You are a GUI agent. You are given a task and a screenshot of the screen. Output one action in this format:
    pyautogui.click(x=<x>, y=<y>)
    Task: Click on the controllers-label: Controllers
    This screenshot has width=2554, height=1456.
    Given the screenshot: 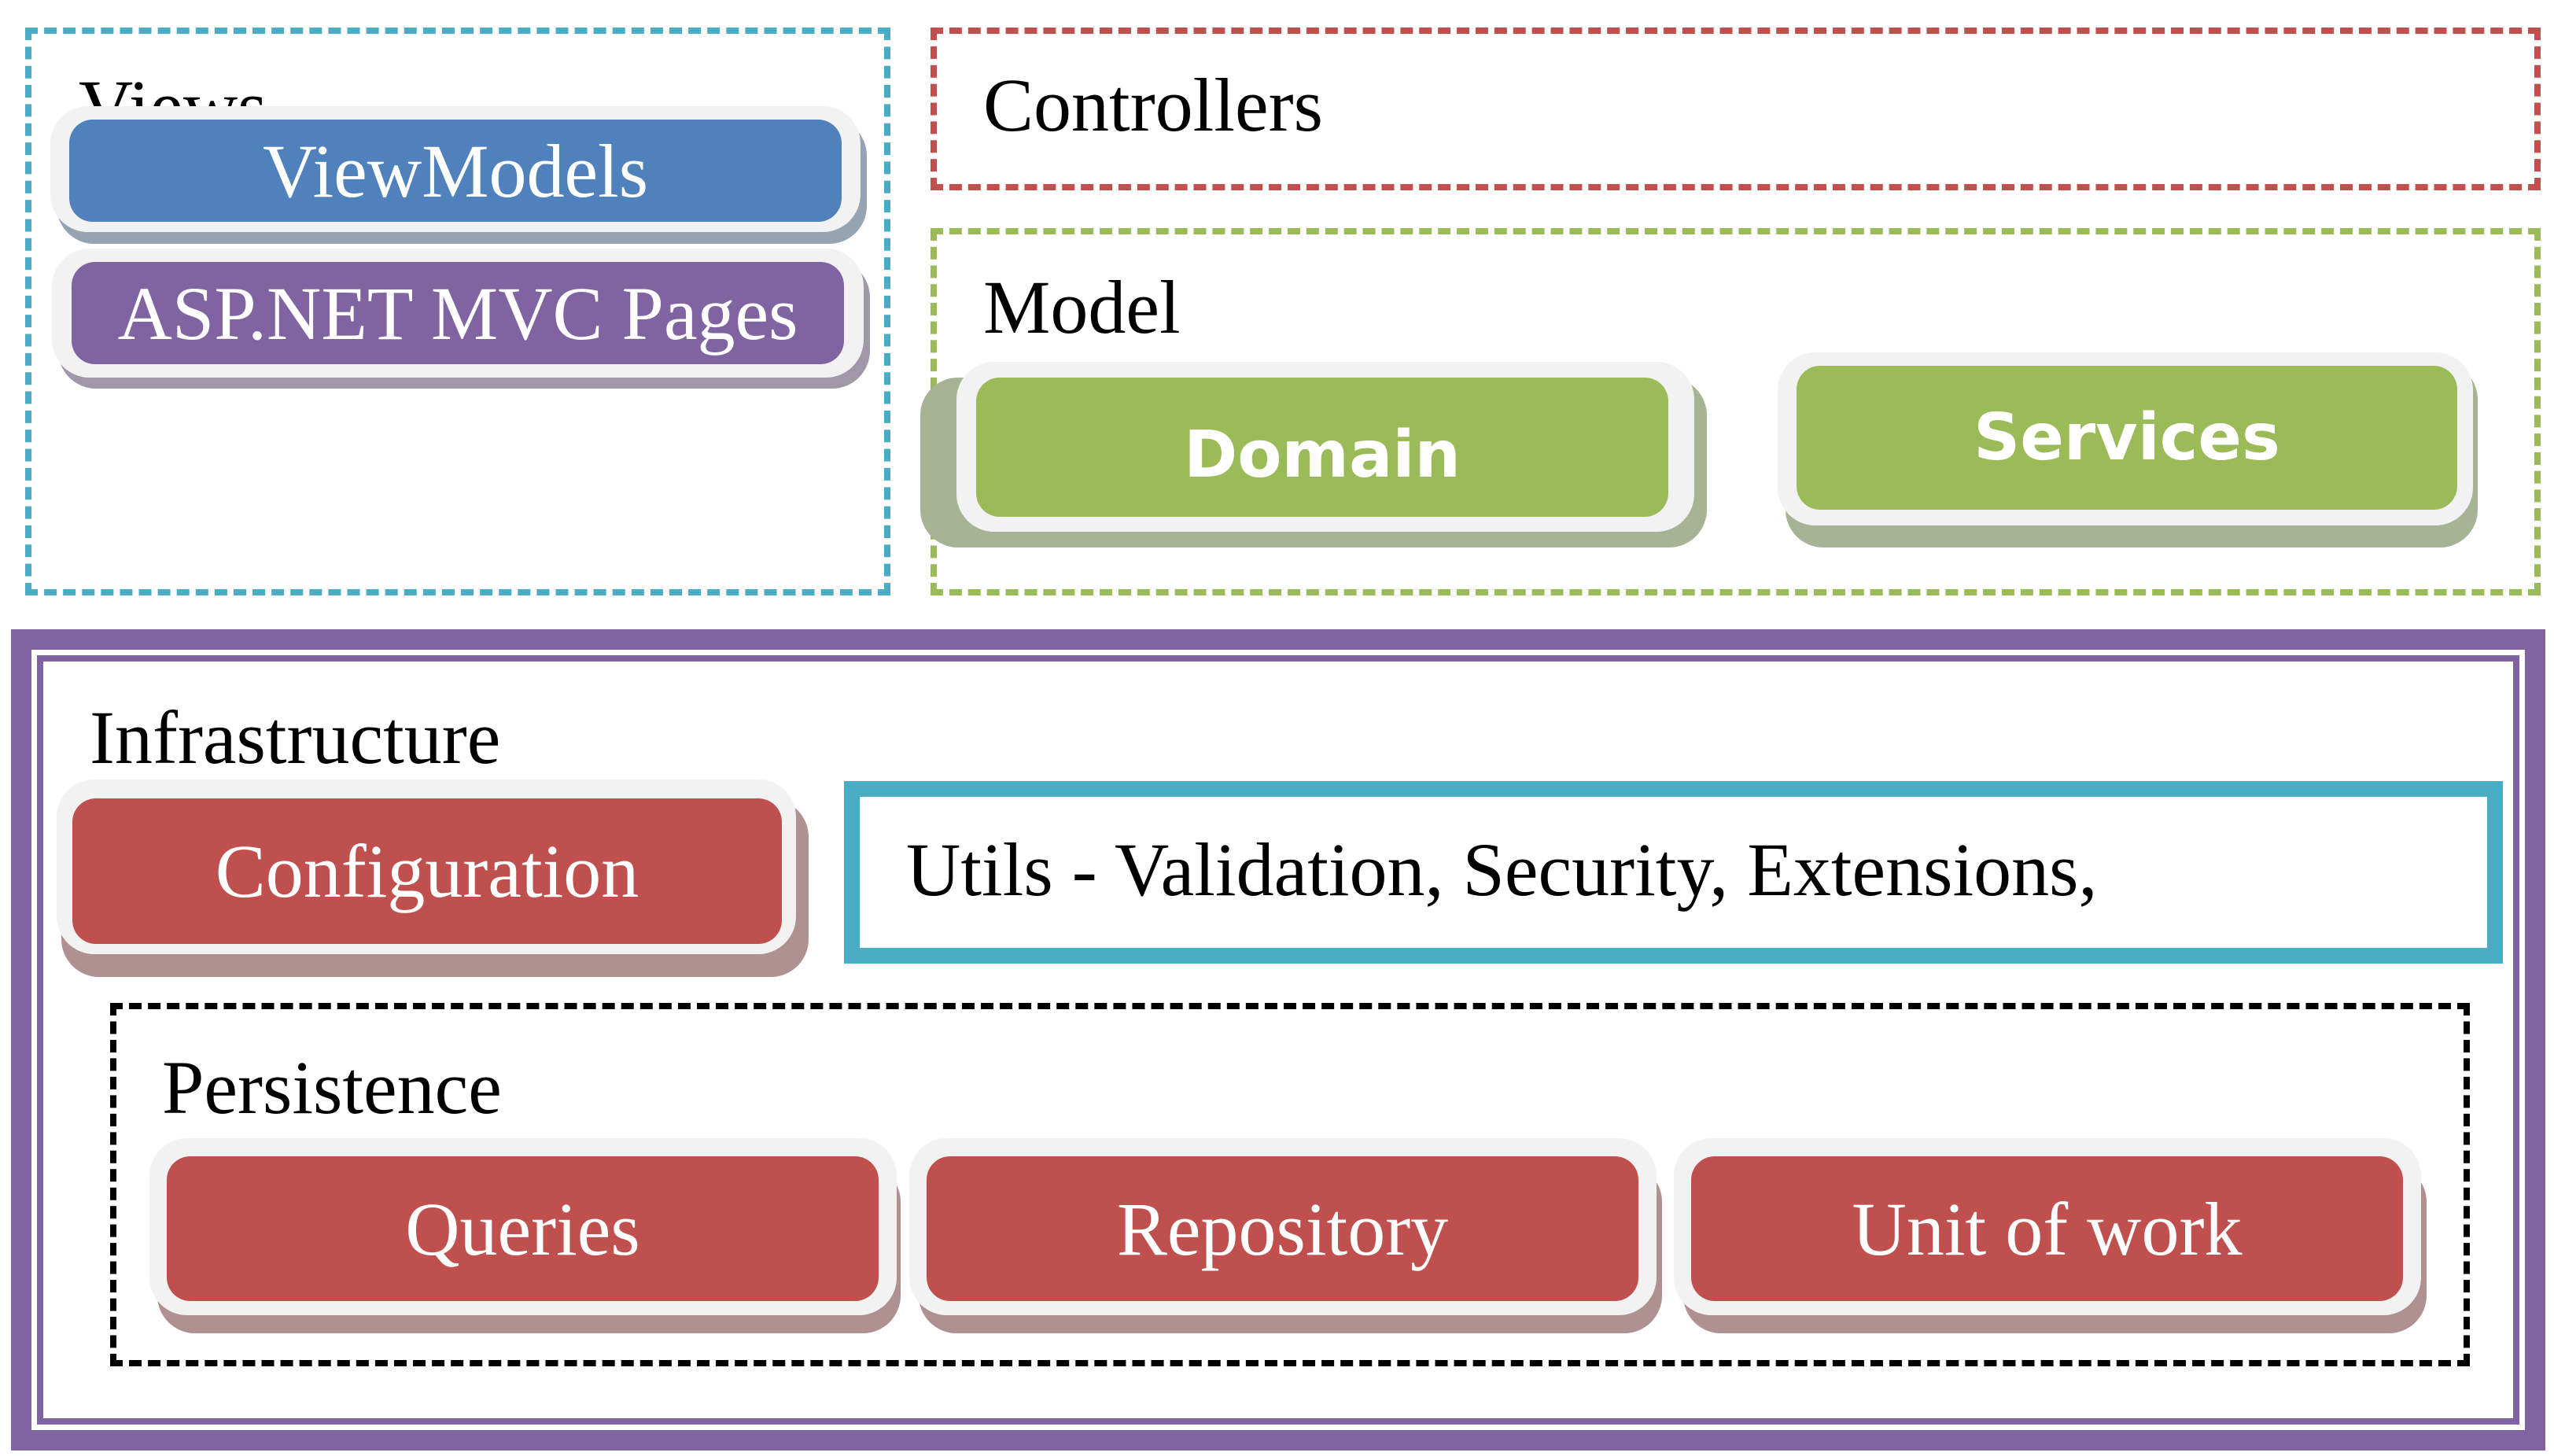 What is the action you would take?
    pyautogui.click(x=1153, y=105)
    